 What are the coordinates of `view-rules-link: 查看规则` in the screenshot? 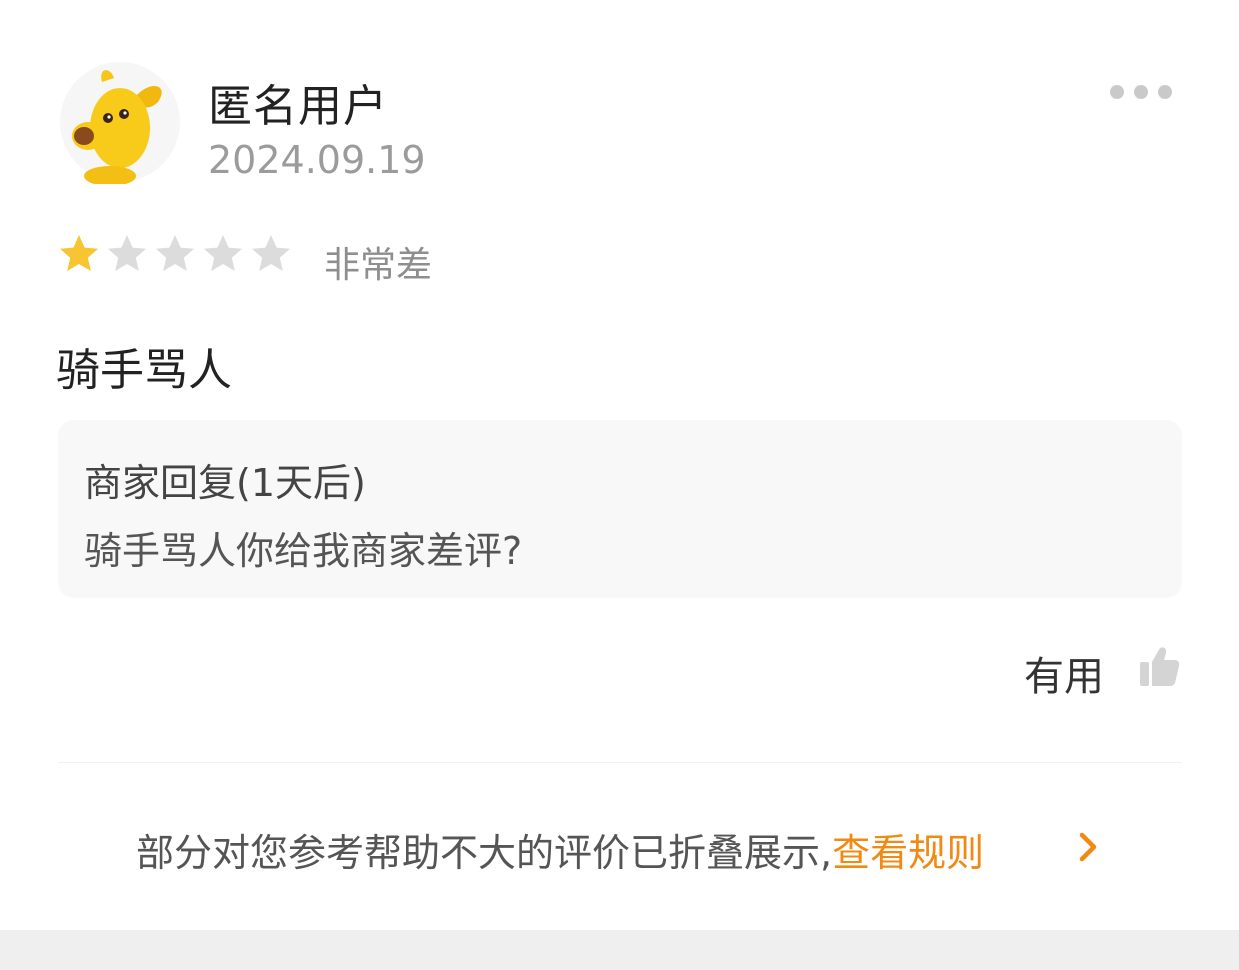 It's located at (908, 853).